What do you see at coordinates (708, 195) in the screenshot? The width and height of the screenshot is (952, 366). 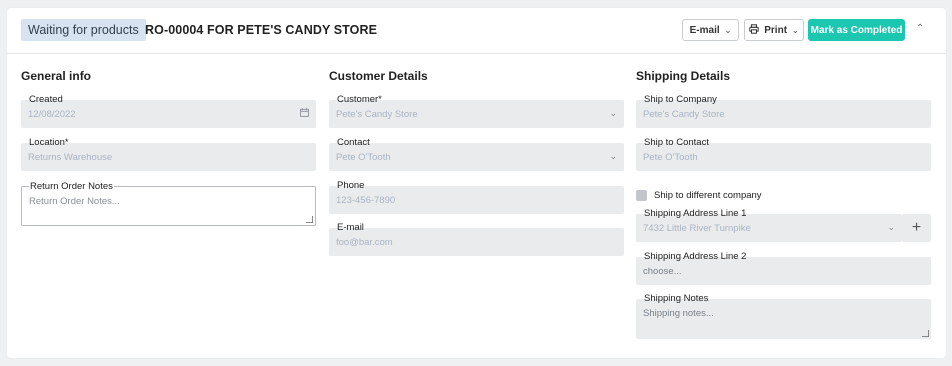 I see `ship-to-different-company-label: Ship to different company` at bounding box center [708, 195].